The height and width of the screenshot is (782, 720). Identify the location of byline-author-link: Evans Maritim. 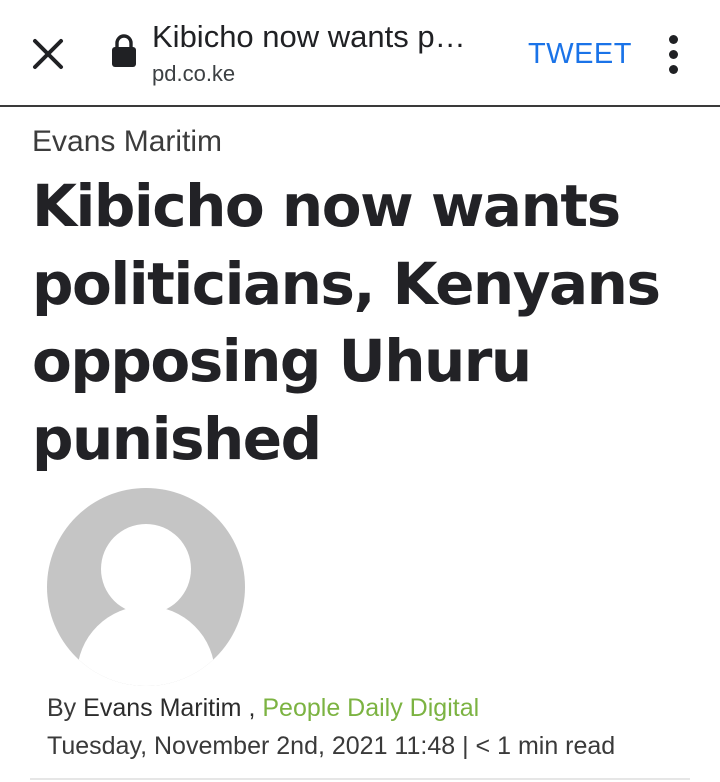
(162, 708).